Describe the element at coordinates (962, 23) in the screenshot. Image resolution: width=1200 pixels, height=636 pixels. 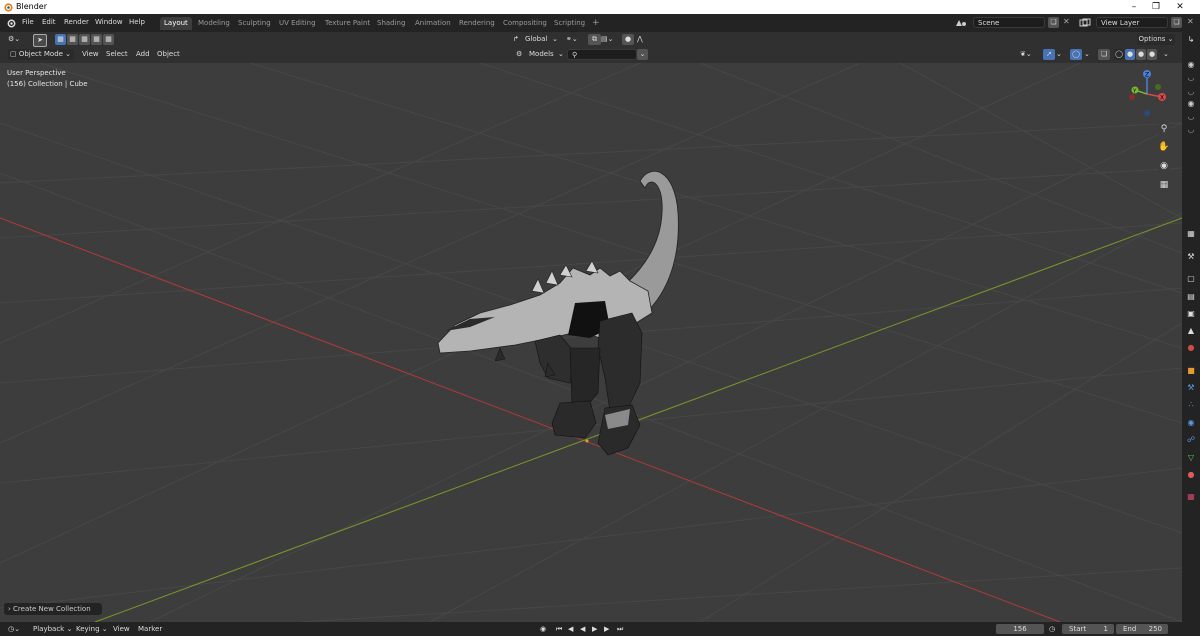
I see `scene-icon` at that location.